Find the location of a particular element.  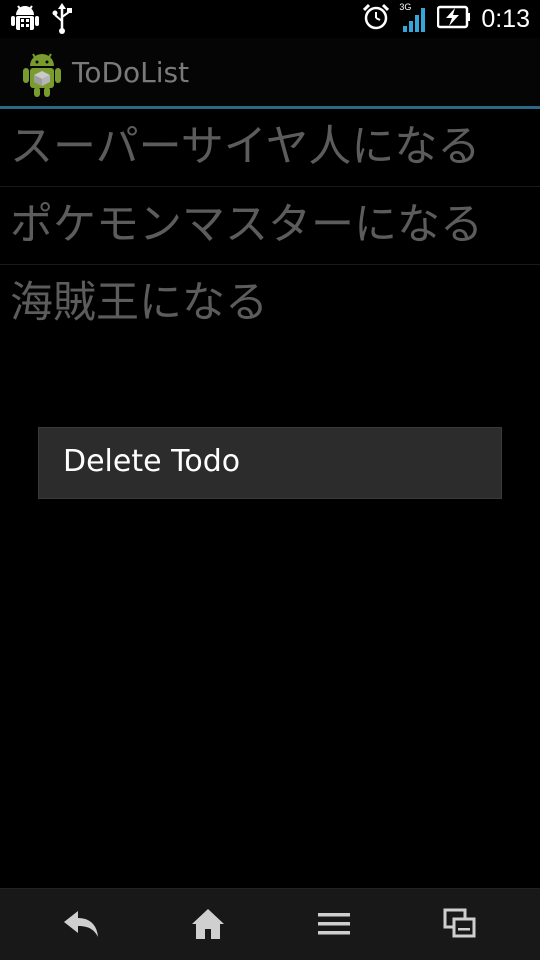

navigation-bar is located at coordinates (270, 924).